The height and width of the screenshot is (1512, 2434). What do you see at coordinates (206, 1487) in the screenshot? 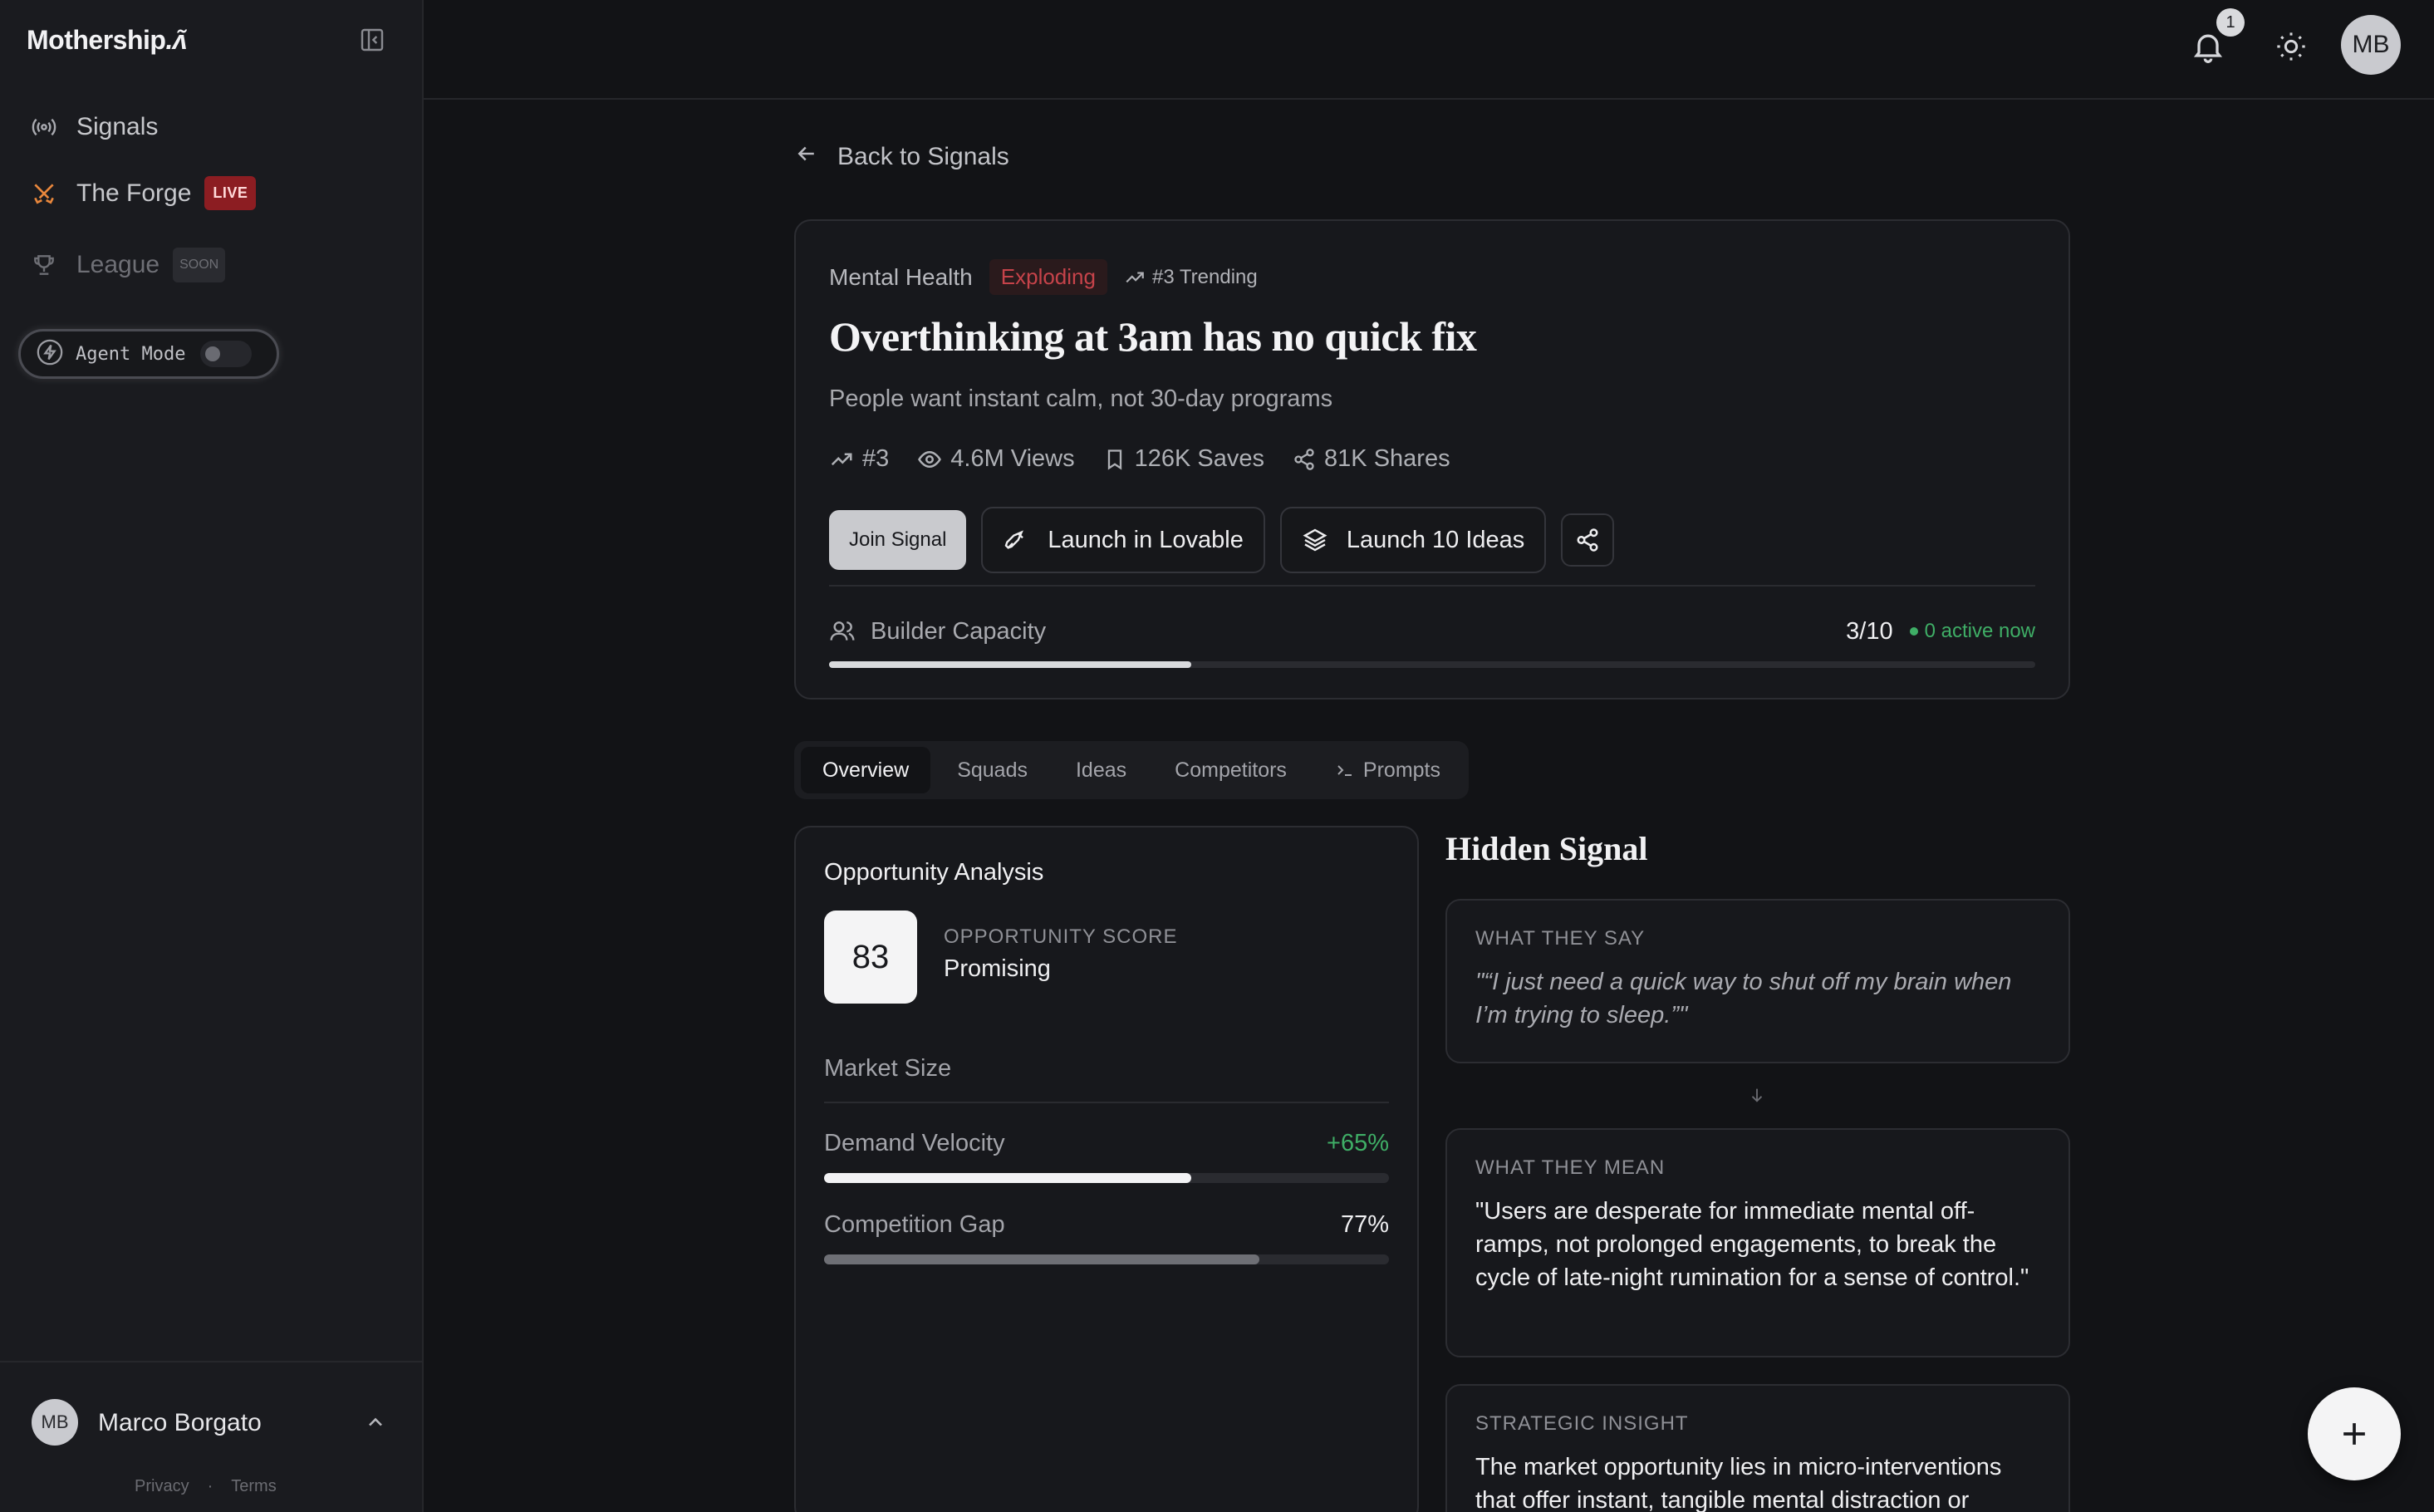
I see `footer-links: Privacy · Terms` at bounding box center [206, 1487].